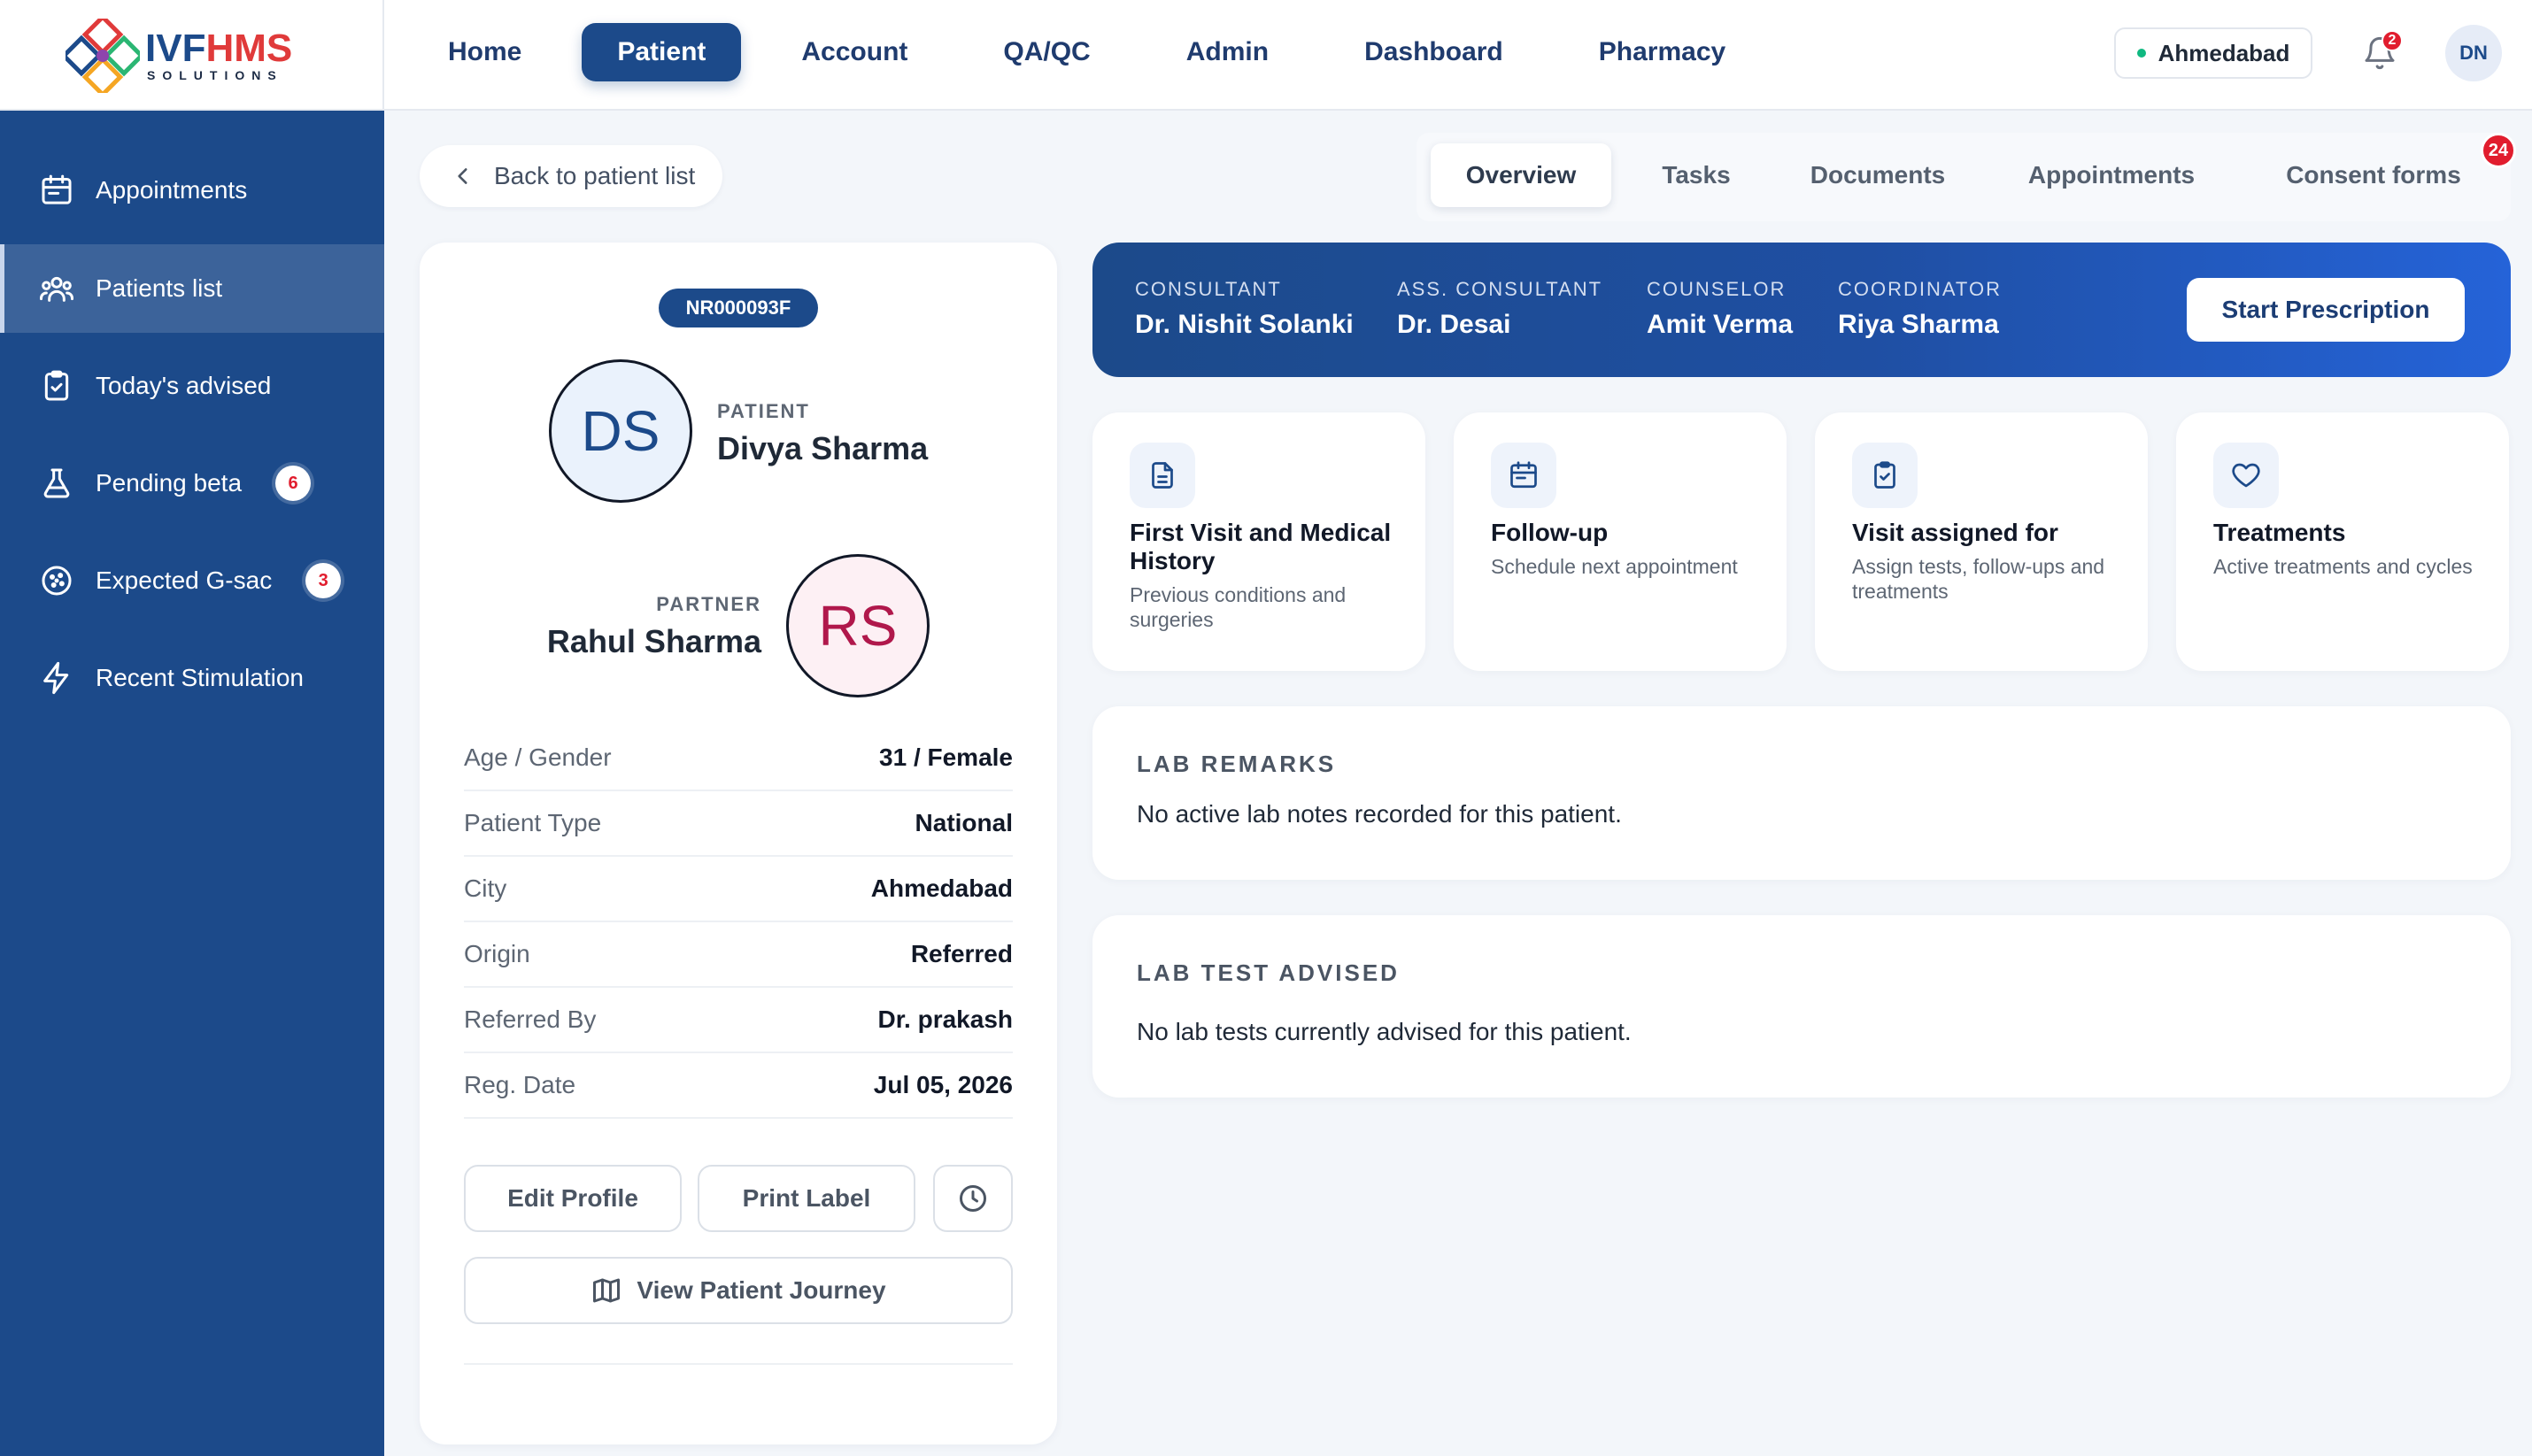 This screenshot has height=1456, width=2532. What do you see at coordinates (1877, 175) in the screenshot?
I see `tab-documents: Documents` at bounding box center [1877, 175].